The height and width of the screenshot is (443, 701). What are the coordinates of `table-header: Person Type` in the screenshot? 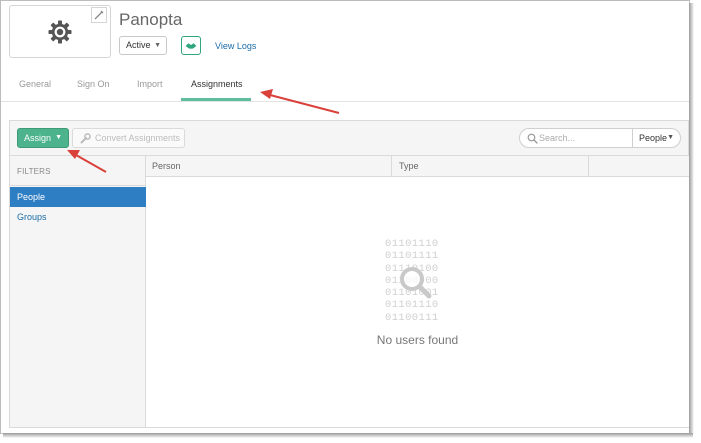 It's located at (417, 166).